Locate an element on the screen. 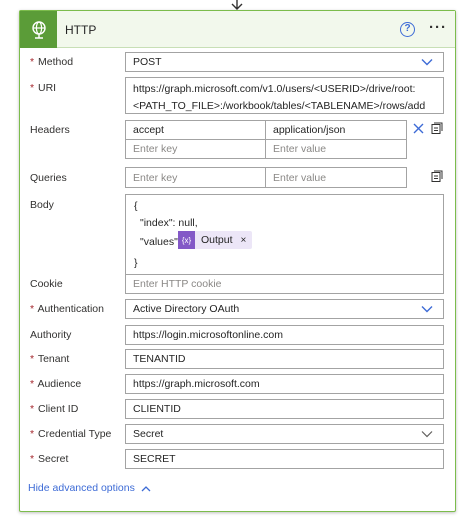  query-value-input: Enter value is located at coordinates (336, 177).